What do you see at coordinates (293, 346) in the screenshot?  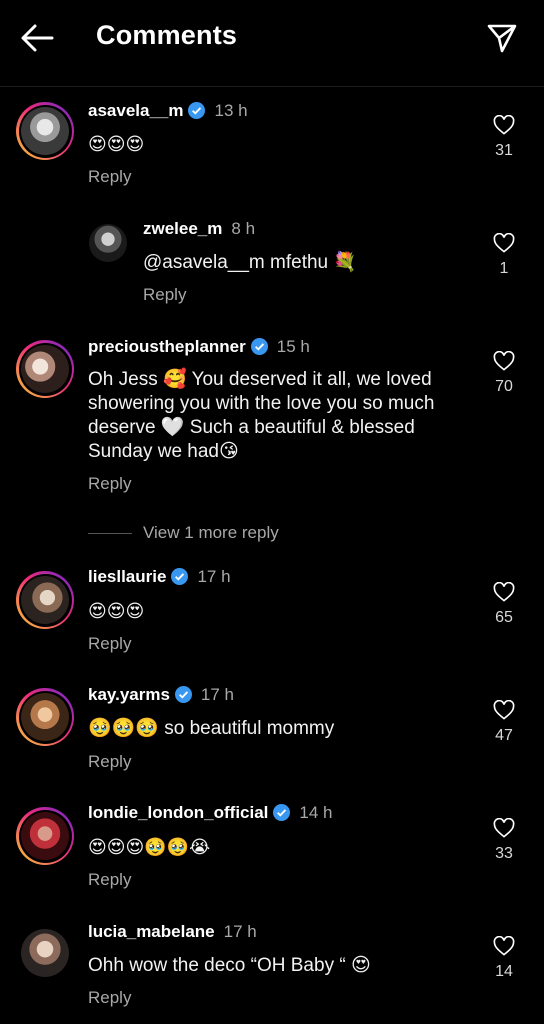 I see `comment-time: 15 h` at bounding box center [293, 346].